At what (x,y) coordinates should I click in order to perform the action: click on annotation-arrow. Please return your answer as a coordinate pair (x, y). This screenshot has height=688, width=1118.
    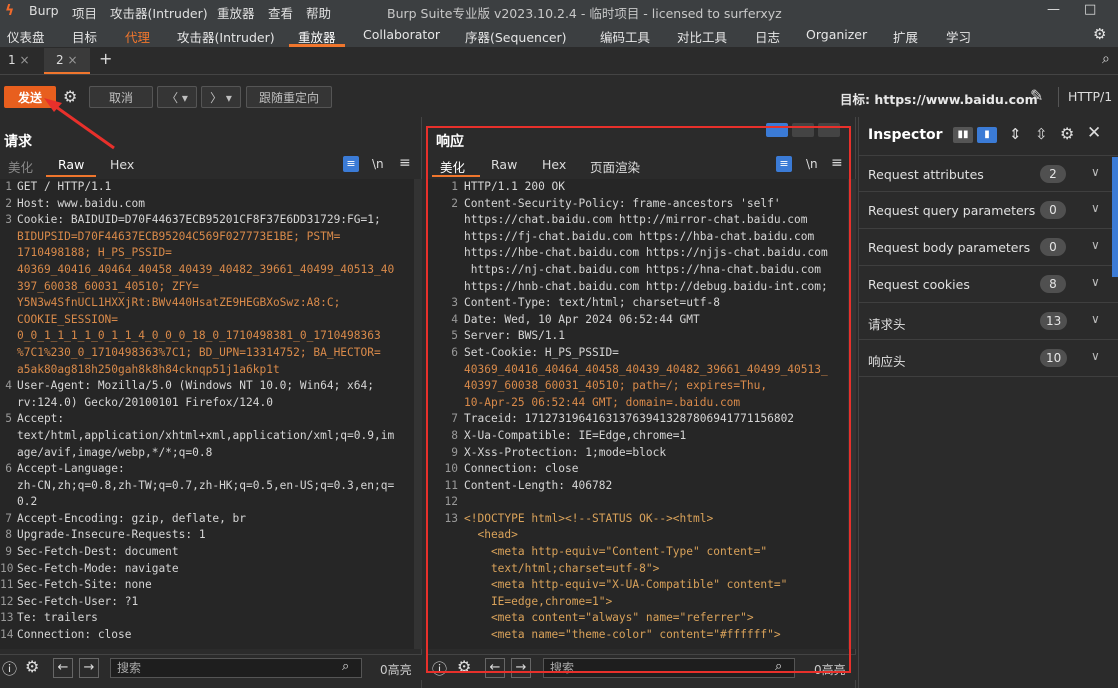
    Looking at the image, I should click on (79, 124).